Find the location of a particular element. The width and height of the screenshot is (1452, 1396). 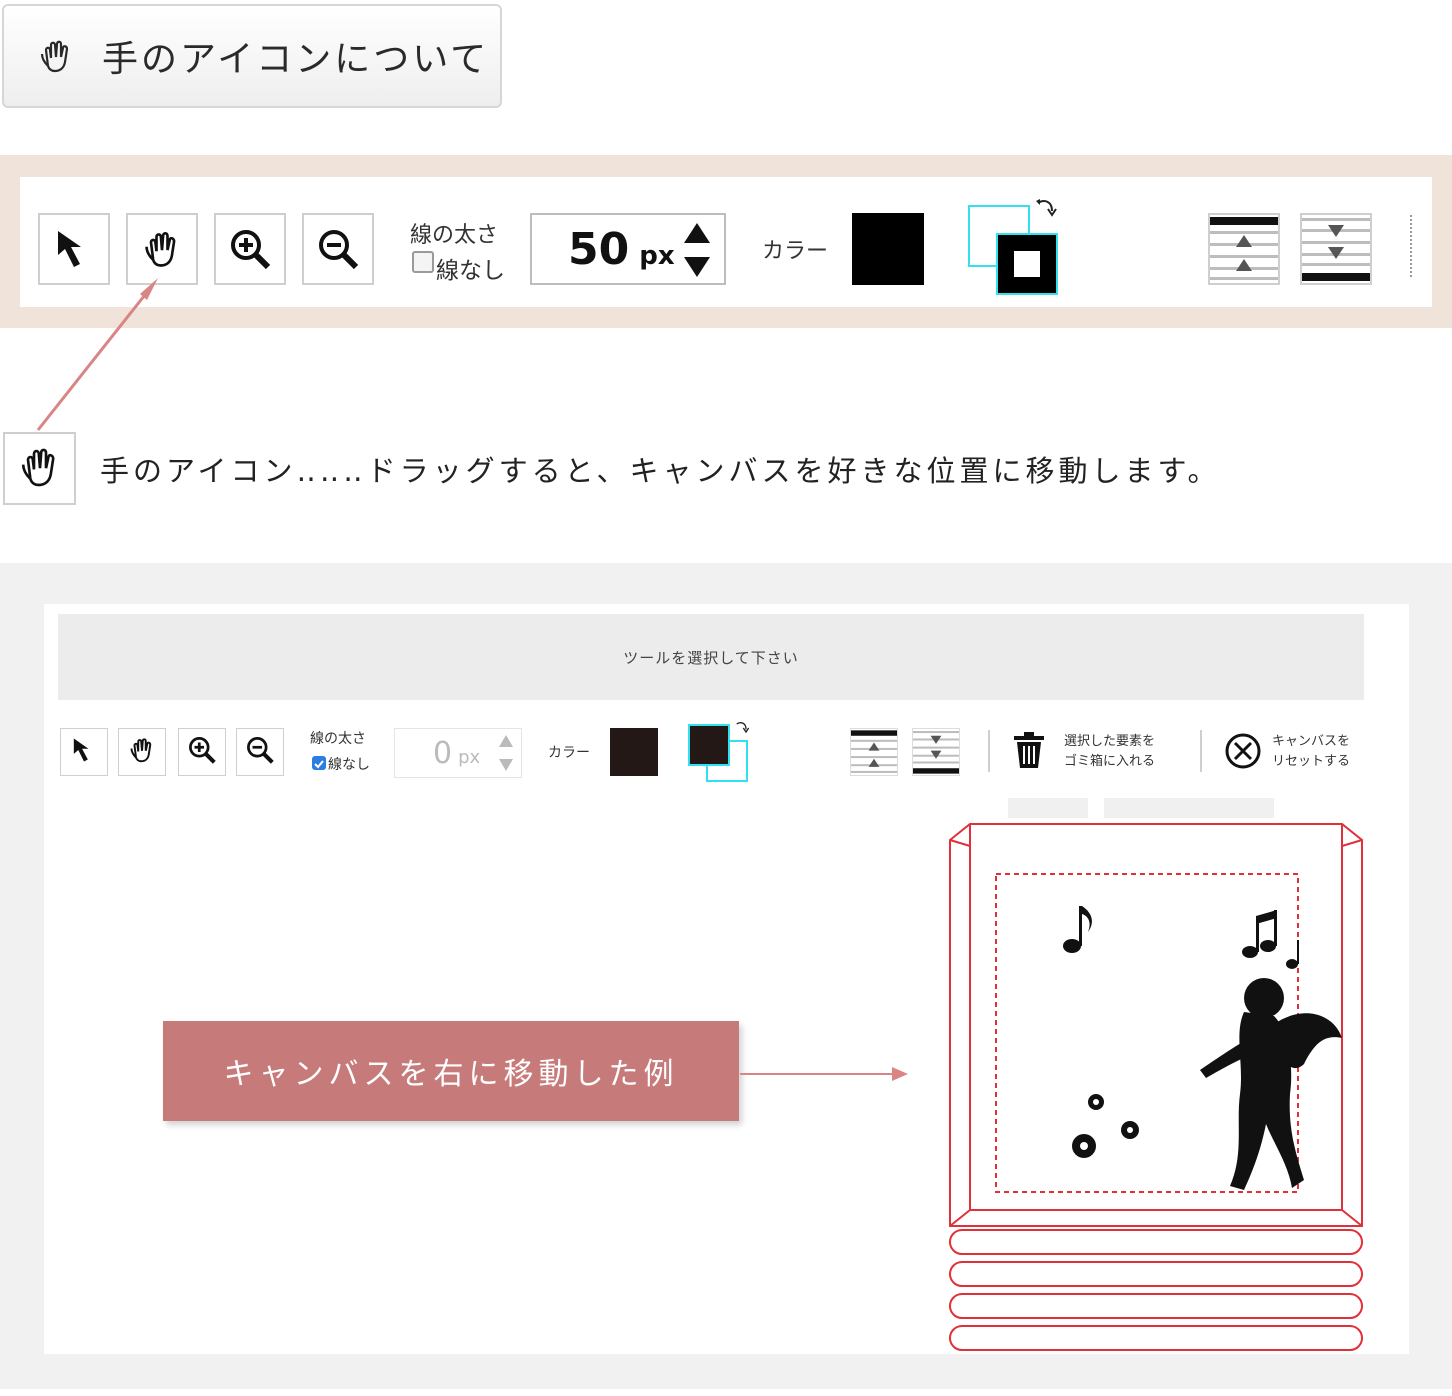

color-label: カラー is located at coordinates (569, 753).